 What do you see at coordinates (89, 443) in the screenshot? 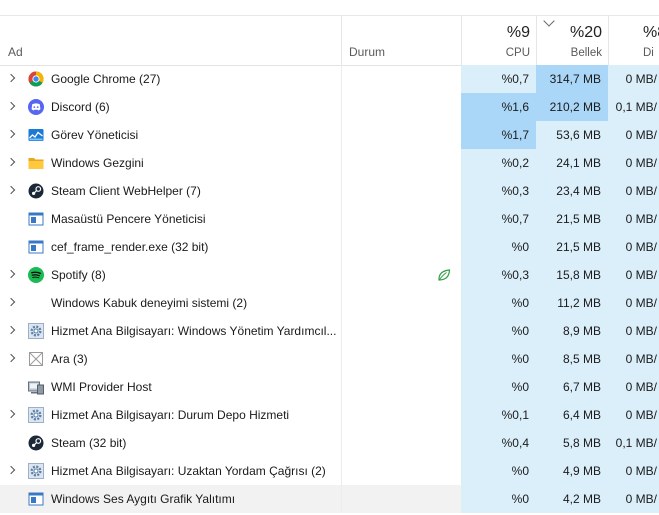
I see `process-name: Steam (32 bit)` at bounding box center [89, 443].